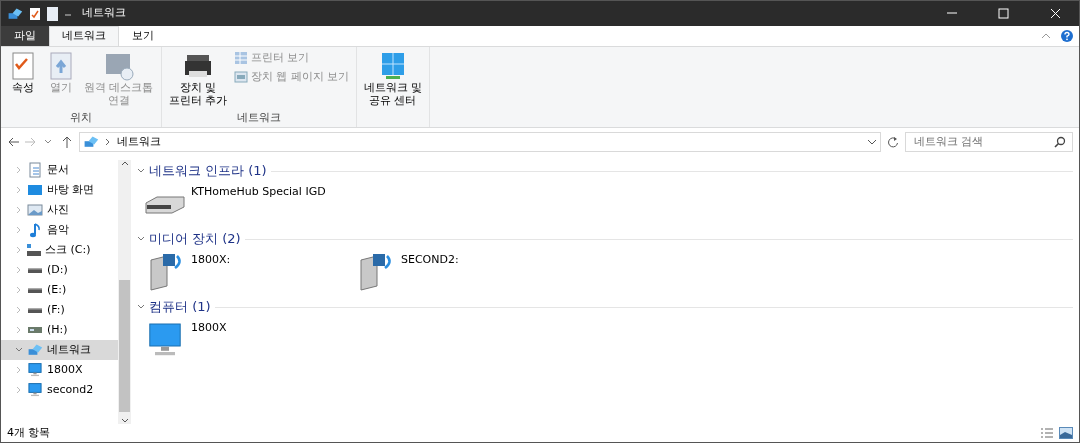 This screenshot has height=443, width=1080. What do you see at coordinates (124, 421) in the screenshot?
I see `scroll-down-icon` at bounding box center [124, 421].